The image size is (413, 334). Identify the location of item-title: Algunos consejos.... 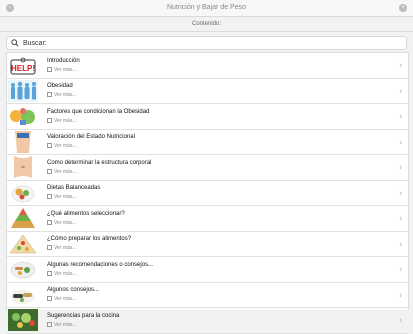
(73, 290).